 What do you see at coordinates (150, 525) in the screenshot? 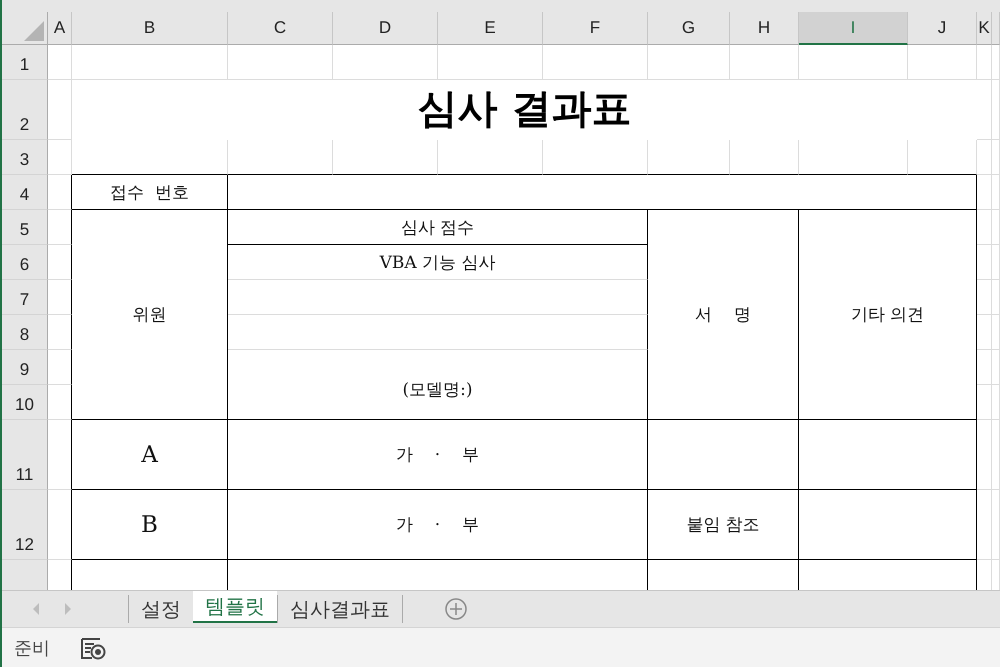
I see `table-cell: B` at bounding box center [150, 525].